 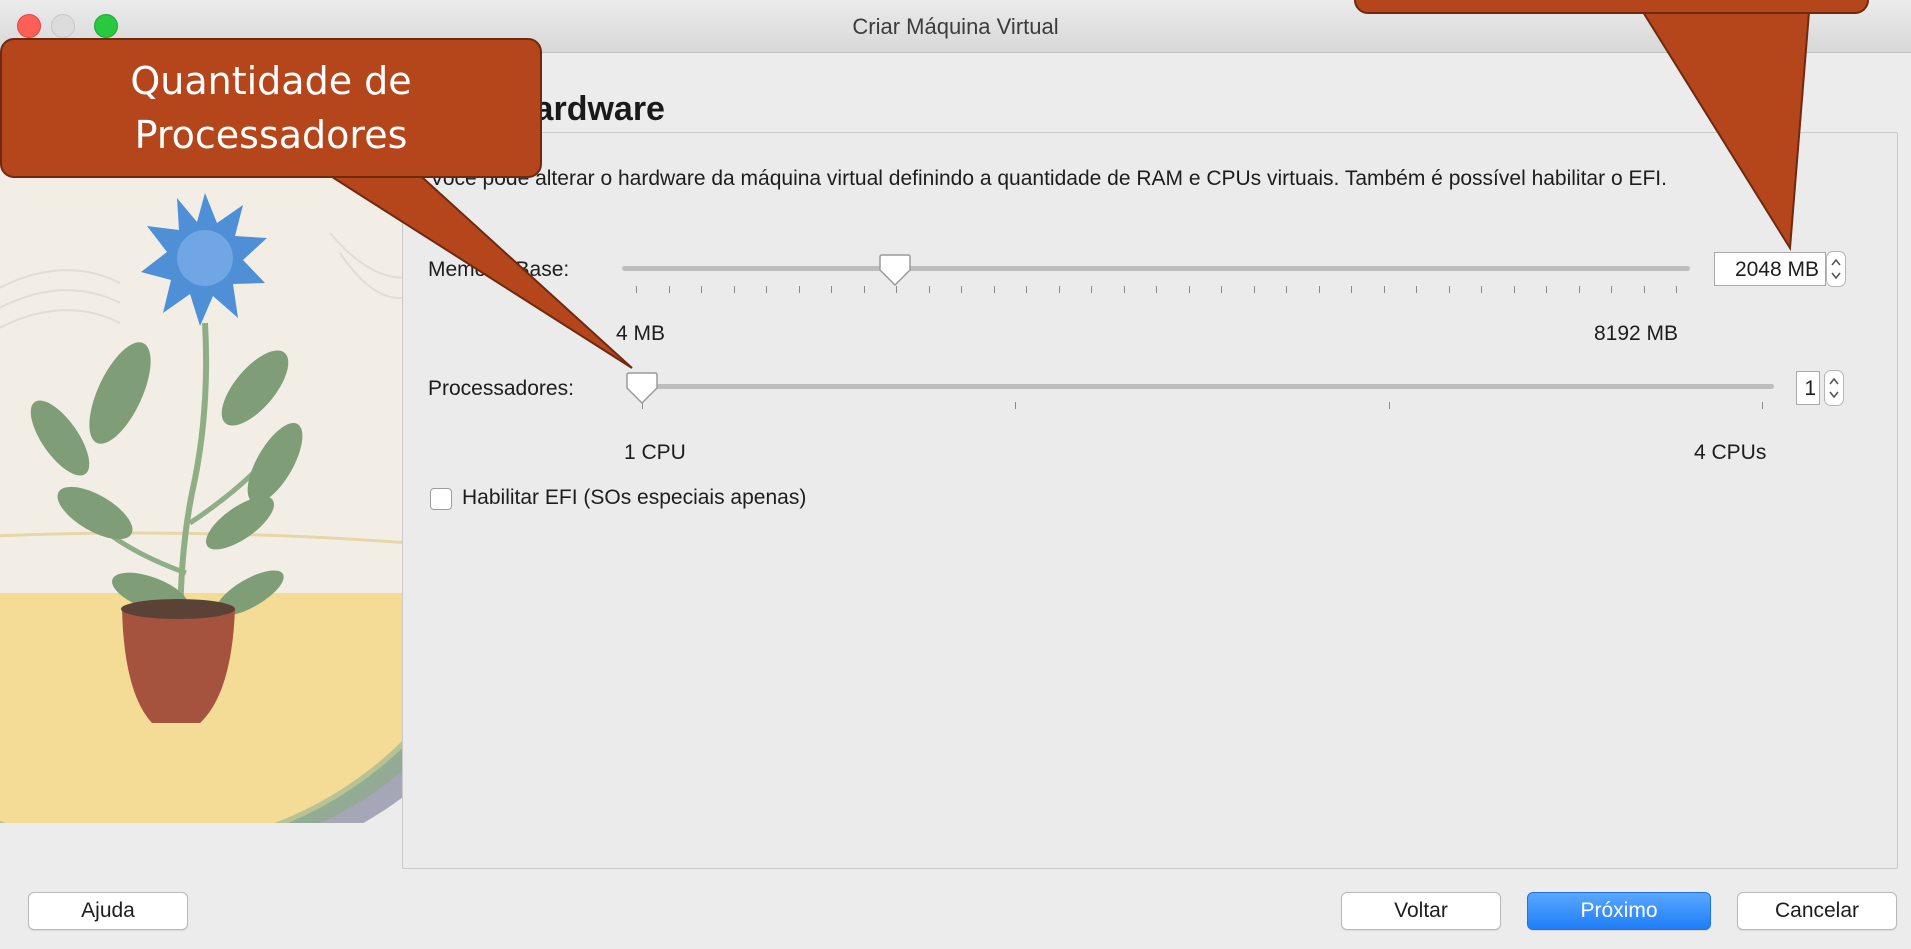 What do you see at coordinates (1619, 911) in the screenshot?
I see `next-button: Próximo` at bounding box center [1619, 911].